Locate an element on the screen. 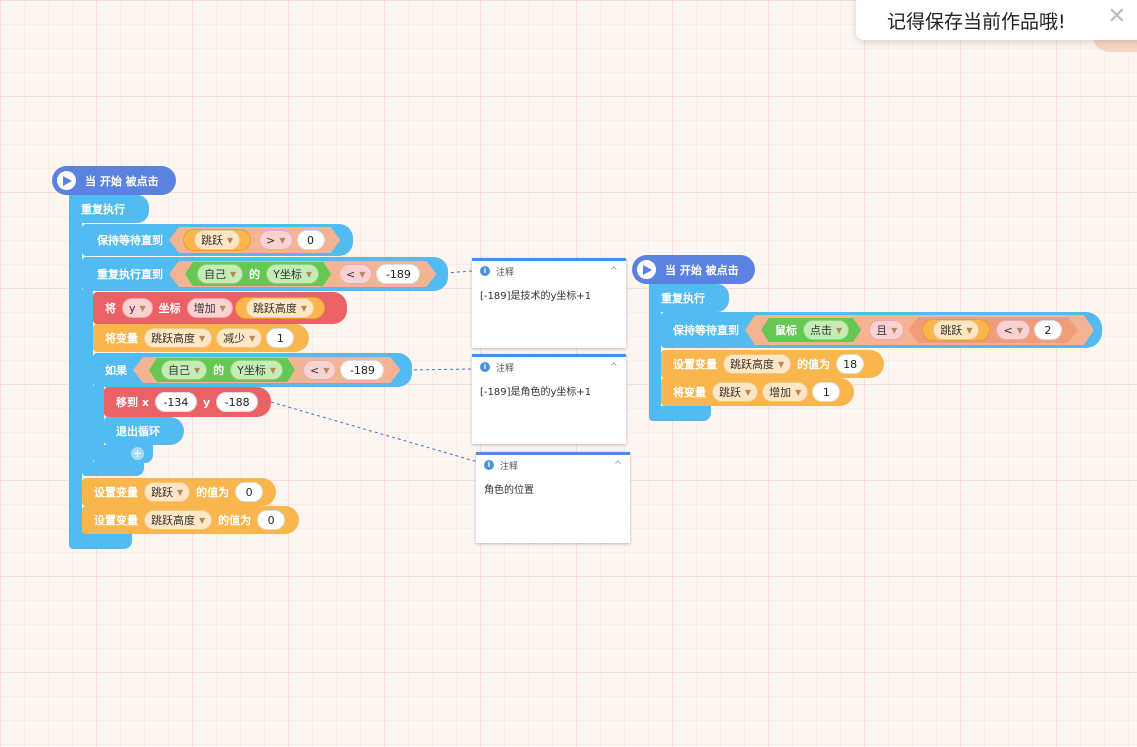  wait-until-label: 保持等待直到 is located at coordinates (130, 240).